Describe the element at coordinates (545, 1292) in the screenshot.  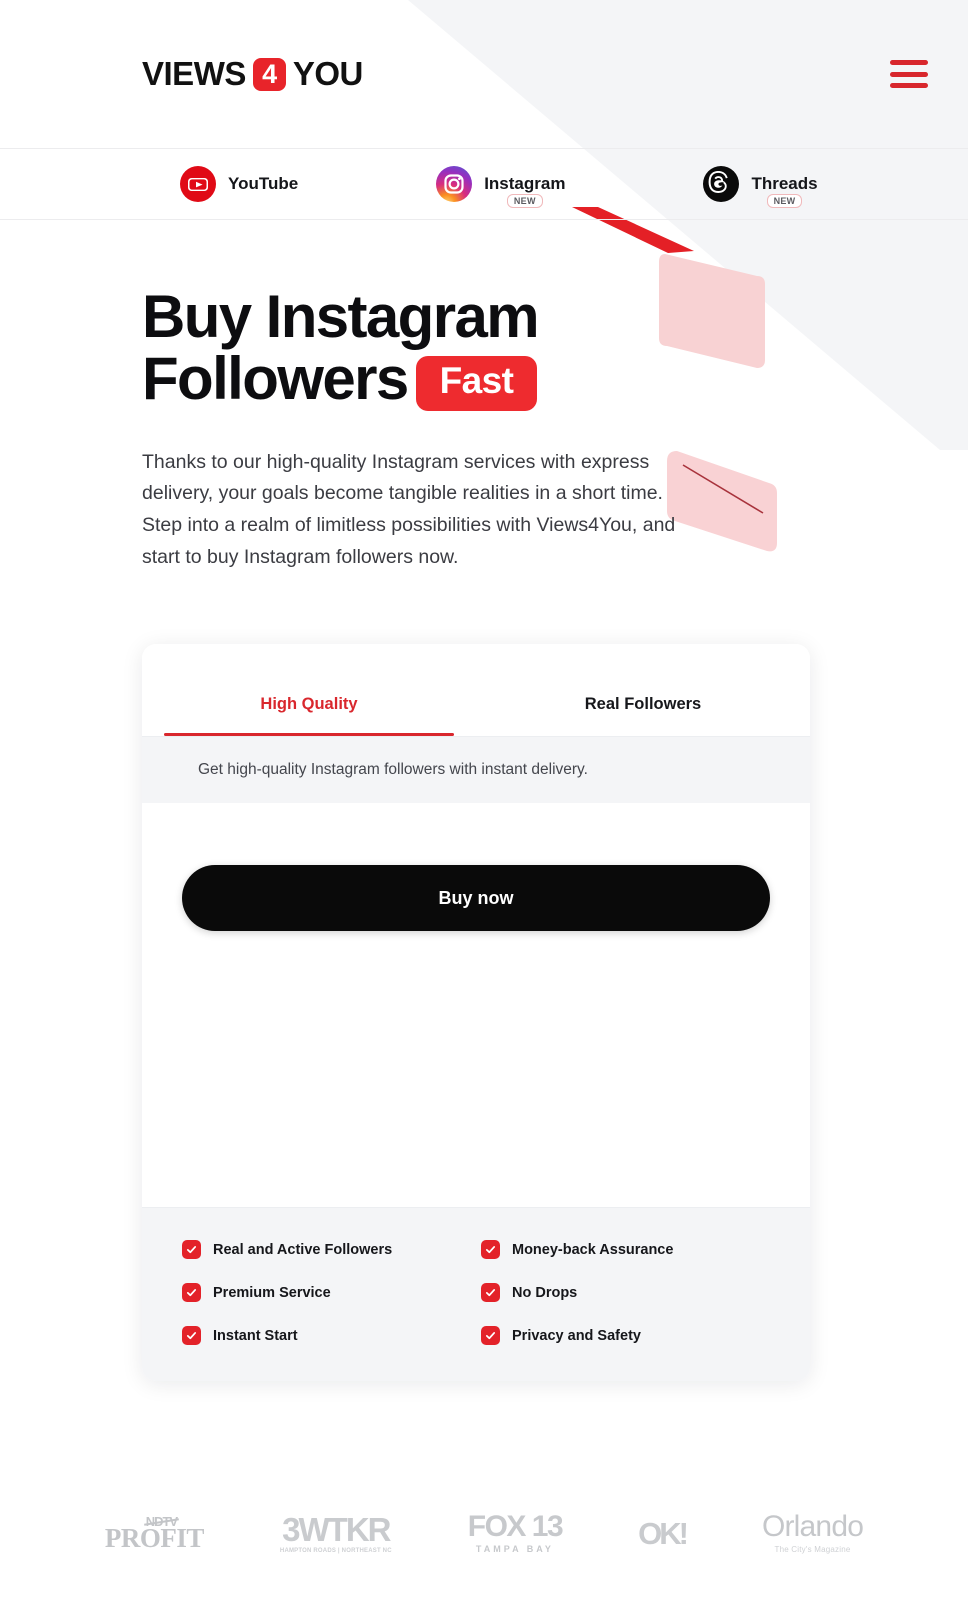
I see `feature-label: No Drops` at that location.